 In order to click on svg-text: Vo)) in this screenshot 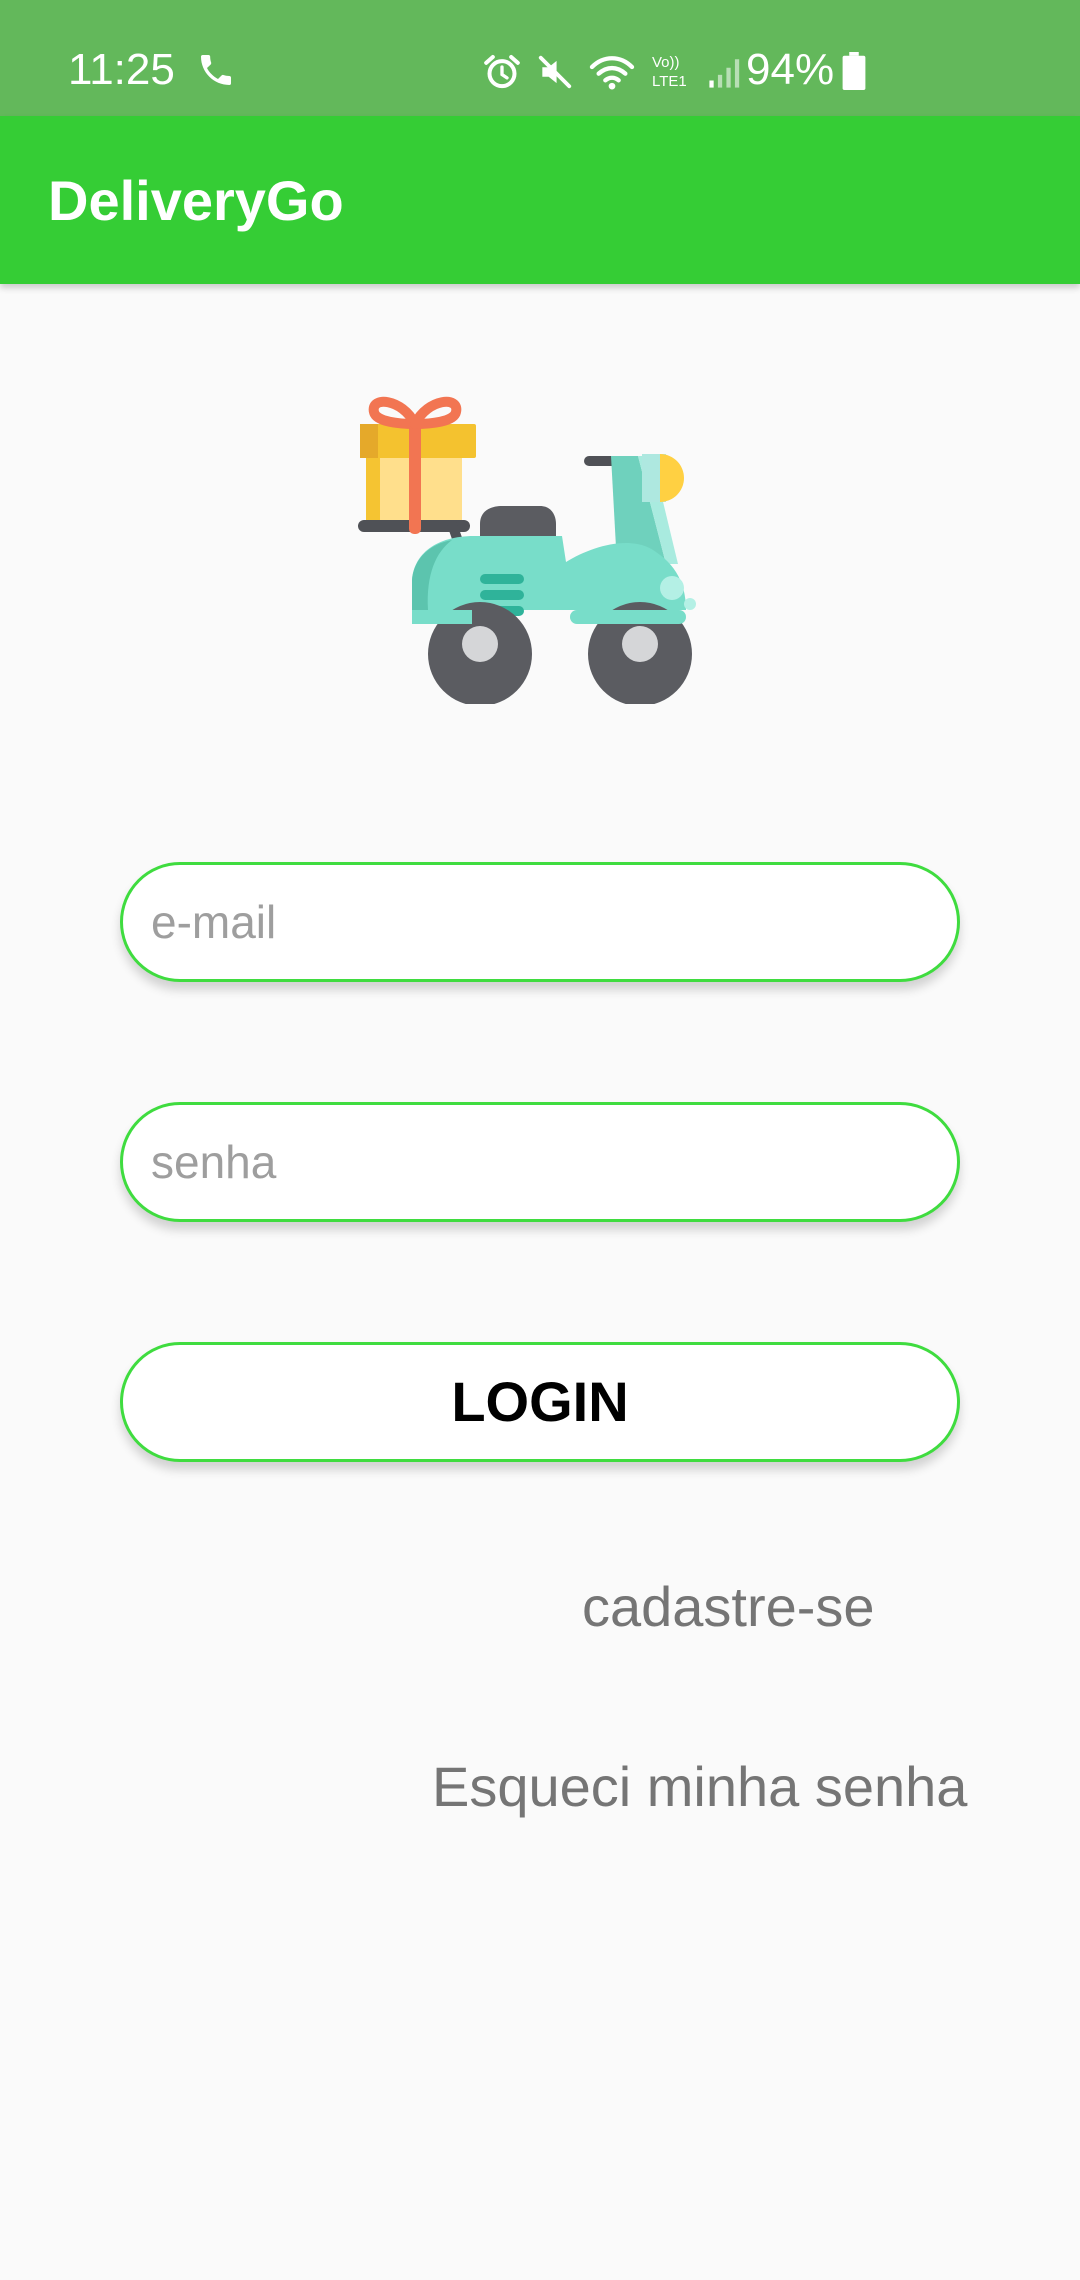, I will do `click(666, 62)`.